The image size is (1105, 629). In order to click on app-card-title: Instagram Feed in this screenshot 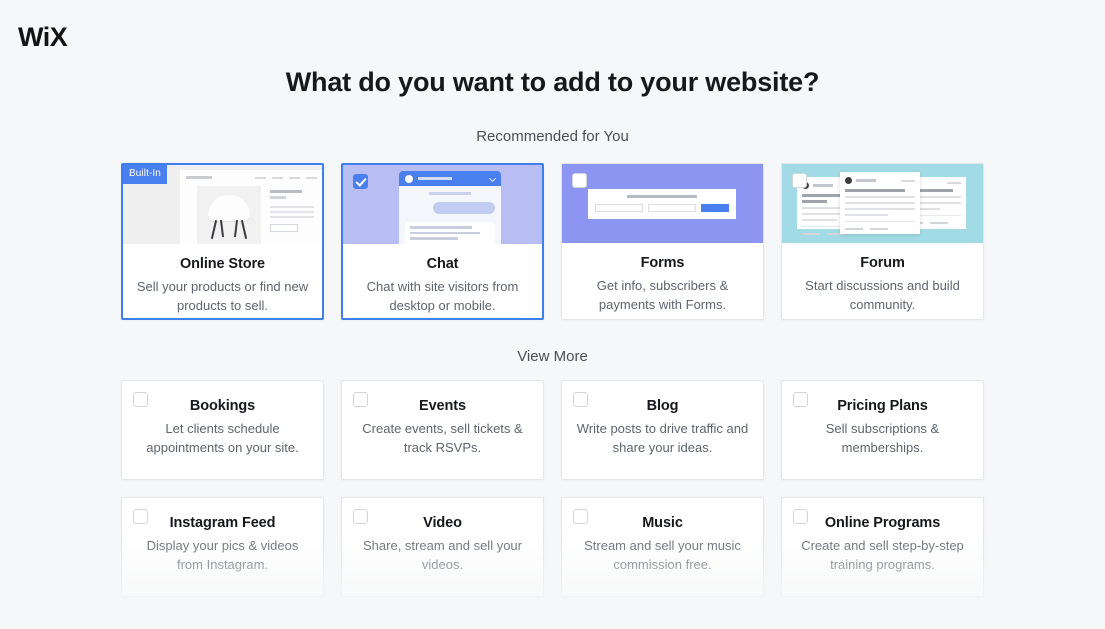, I will do `click(222, 523)`.